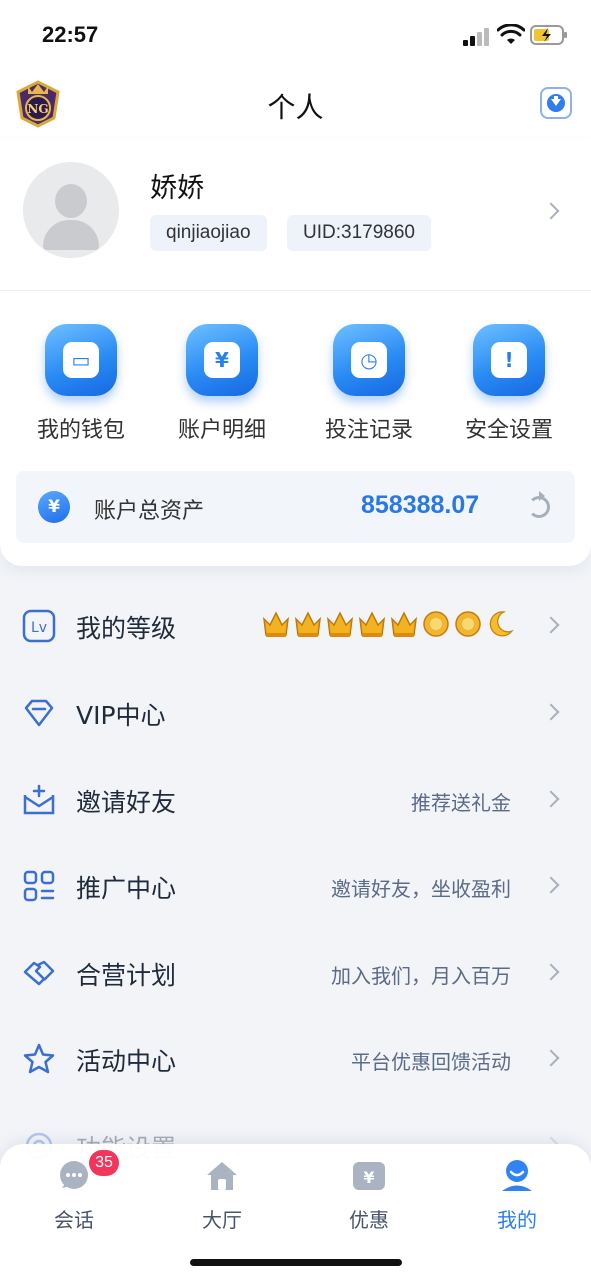  I want to click on menu-label: 活动中心, so click(126, 1061).